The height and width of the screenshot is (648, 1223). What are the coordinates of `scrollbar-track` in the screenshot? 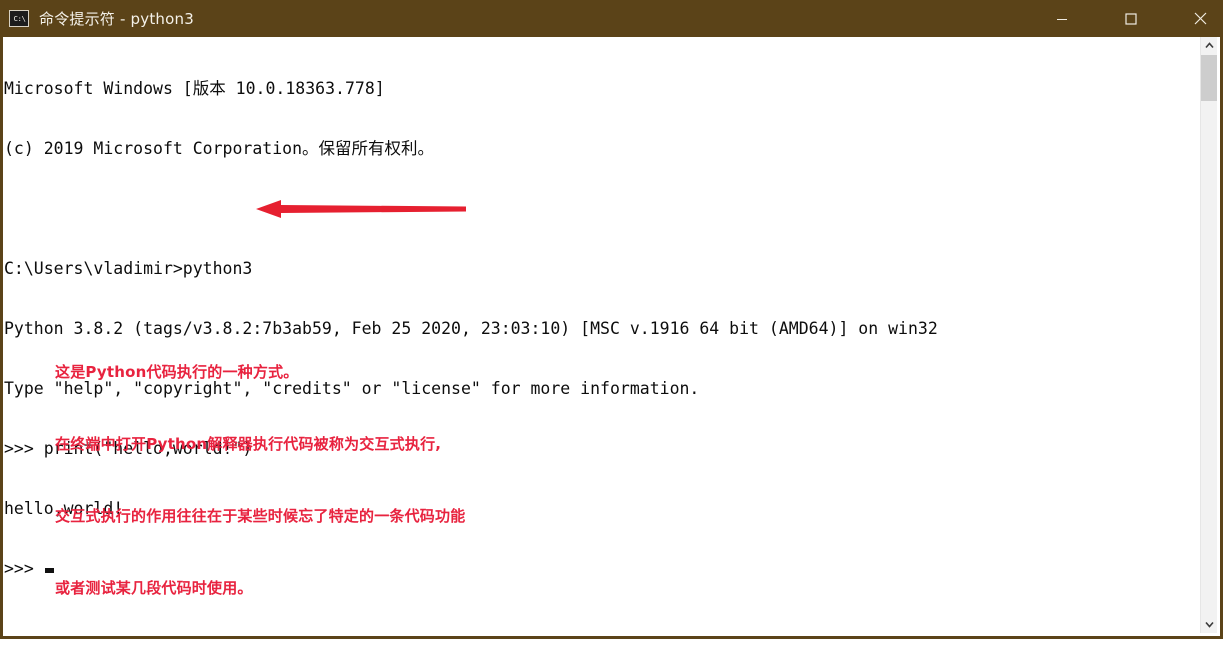 It's located at (1209, 335).